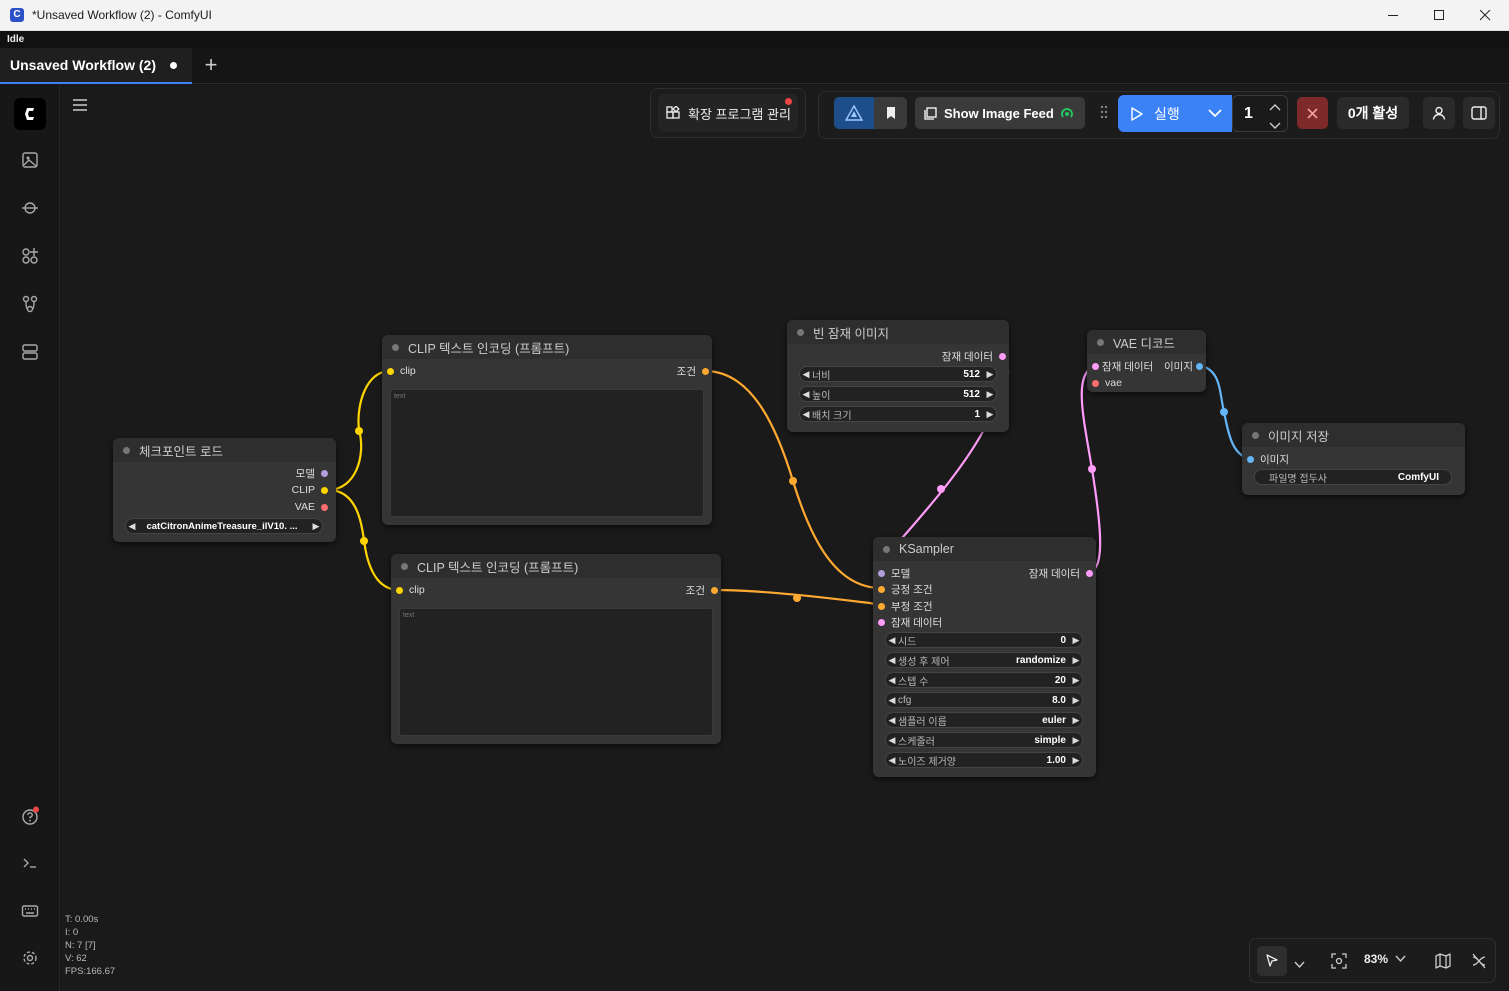  I want to click on close-window-button, so click(1485, 15).